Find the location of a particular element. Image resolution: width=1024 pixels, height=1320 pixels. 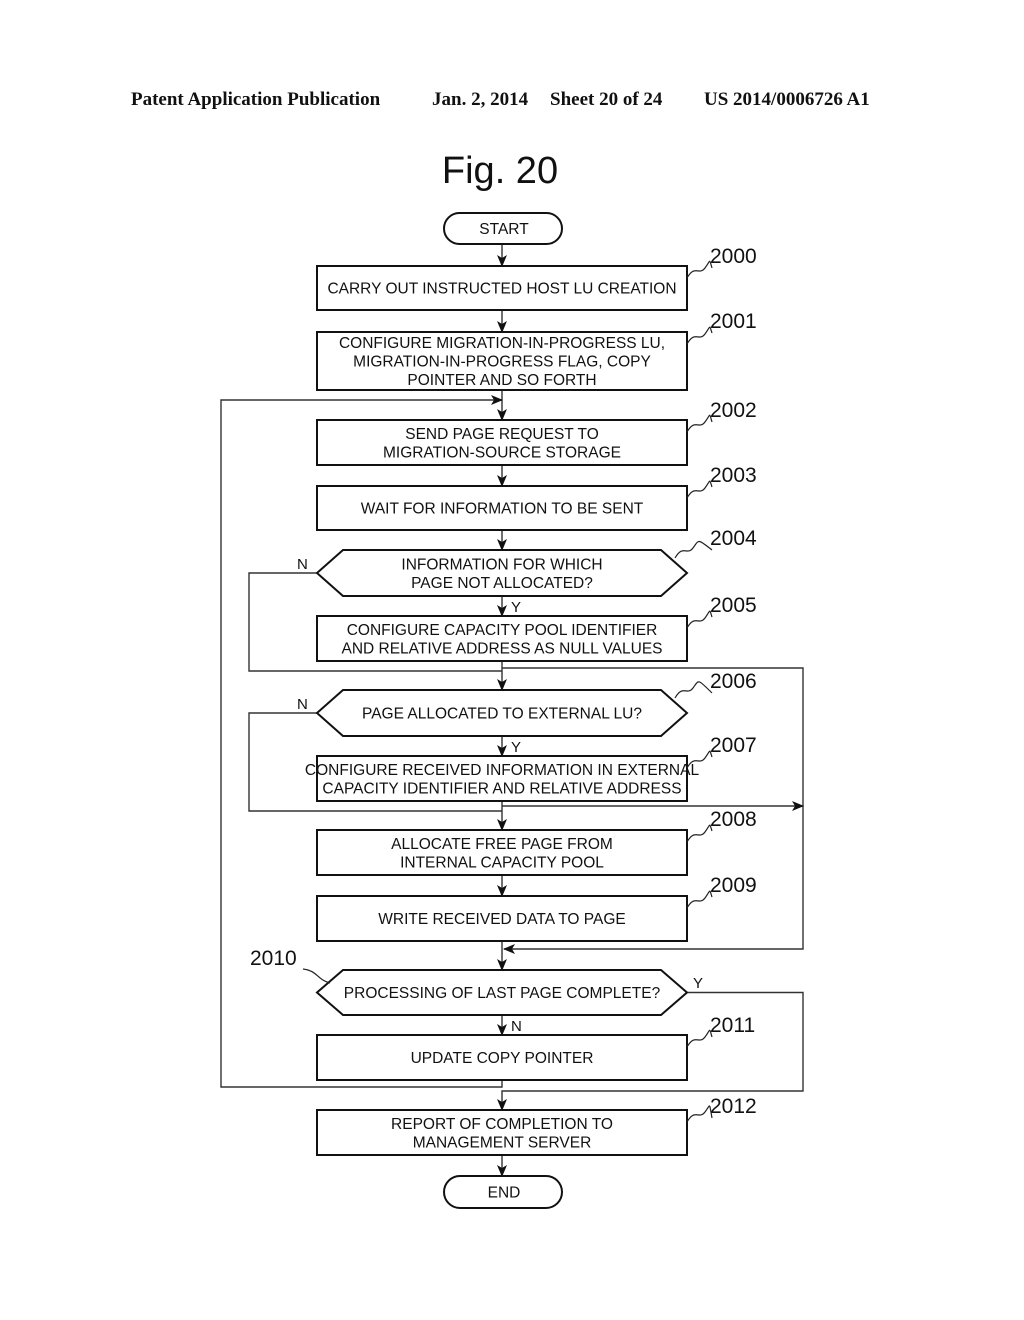

reference-number: 2010 is located at coordinates (273, 958).